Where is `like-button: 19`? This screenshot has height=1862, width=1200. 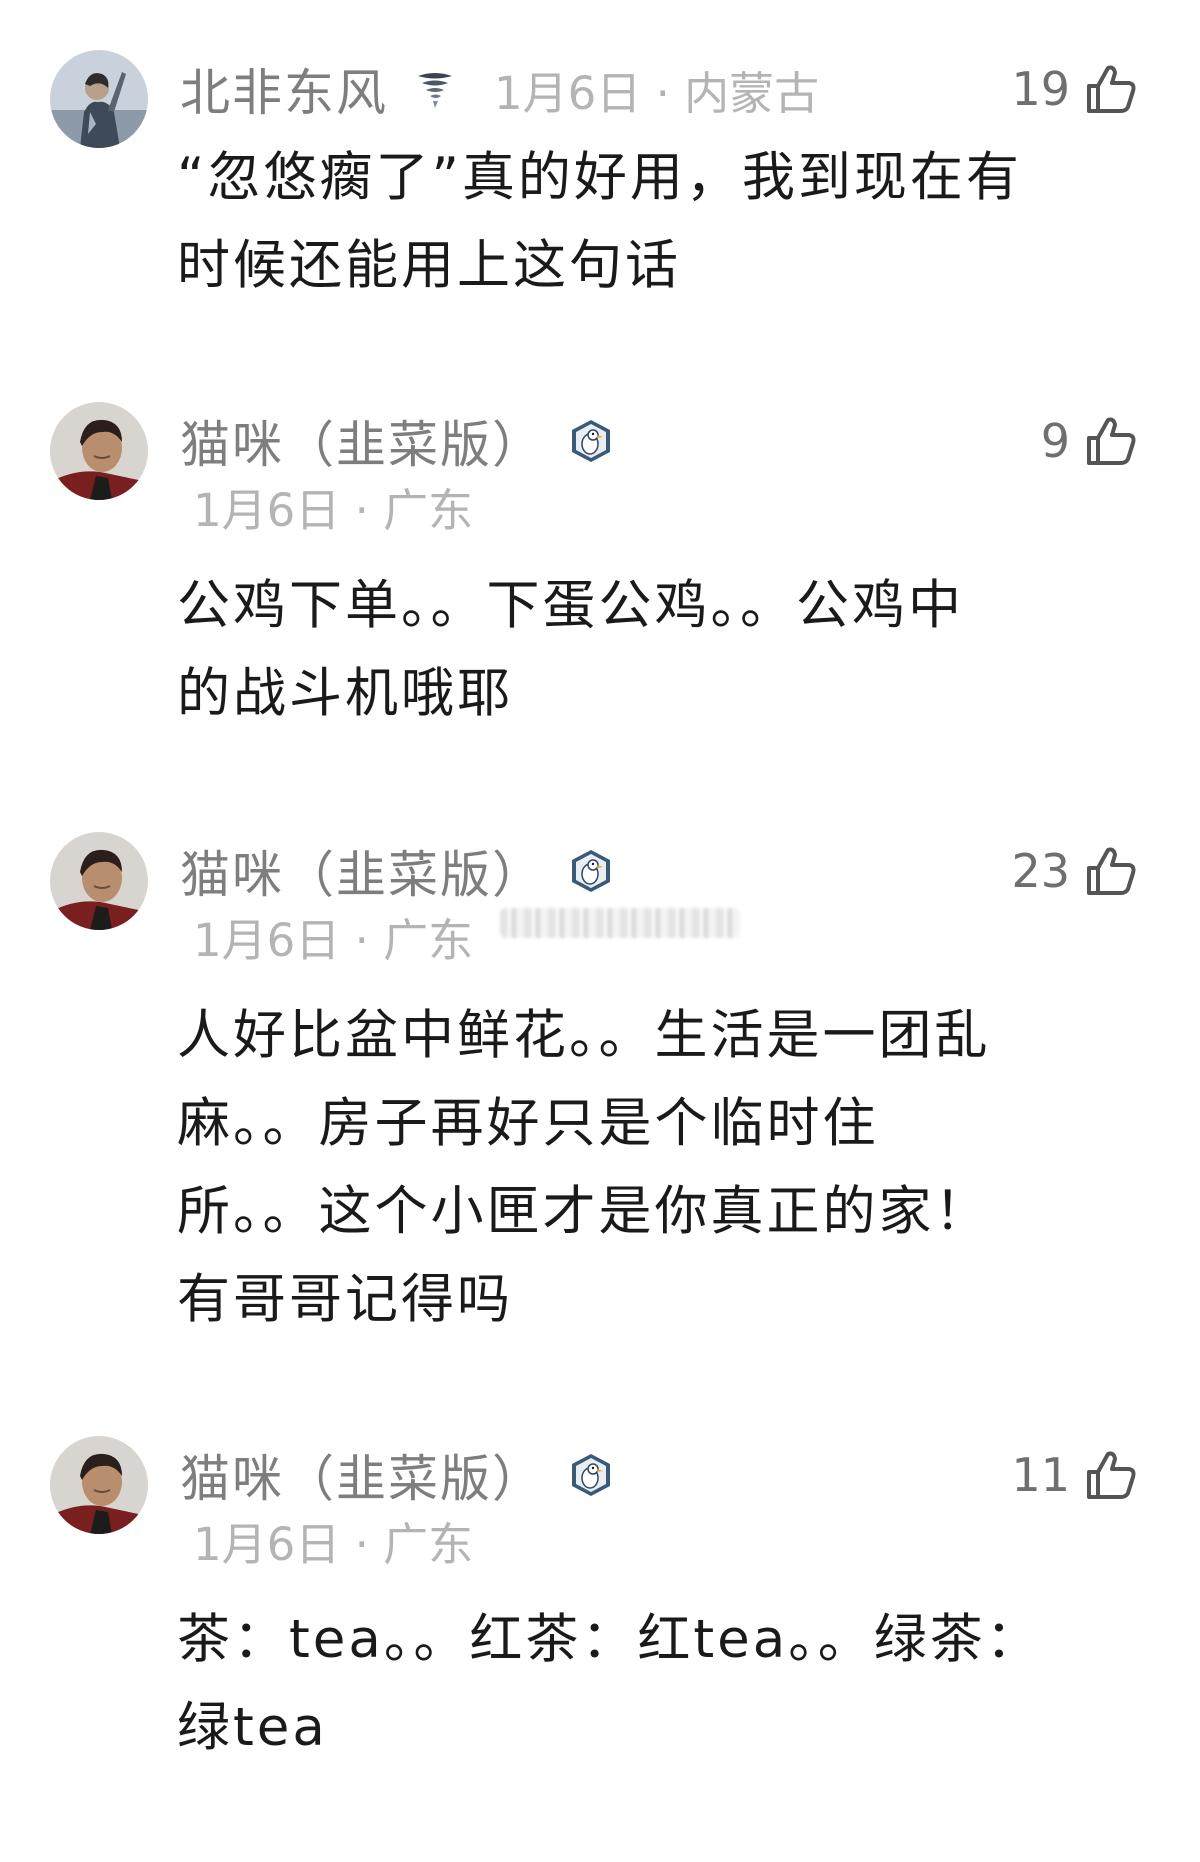
like-button: 19 is located at coordinates (1074, 89).